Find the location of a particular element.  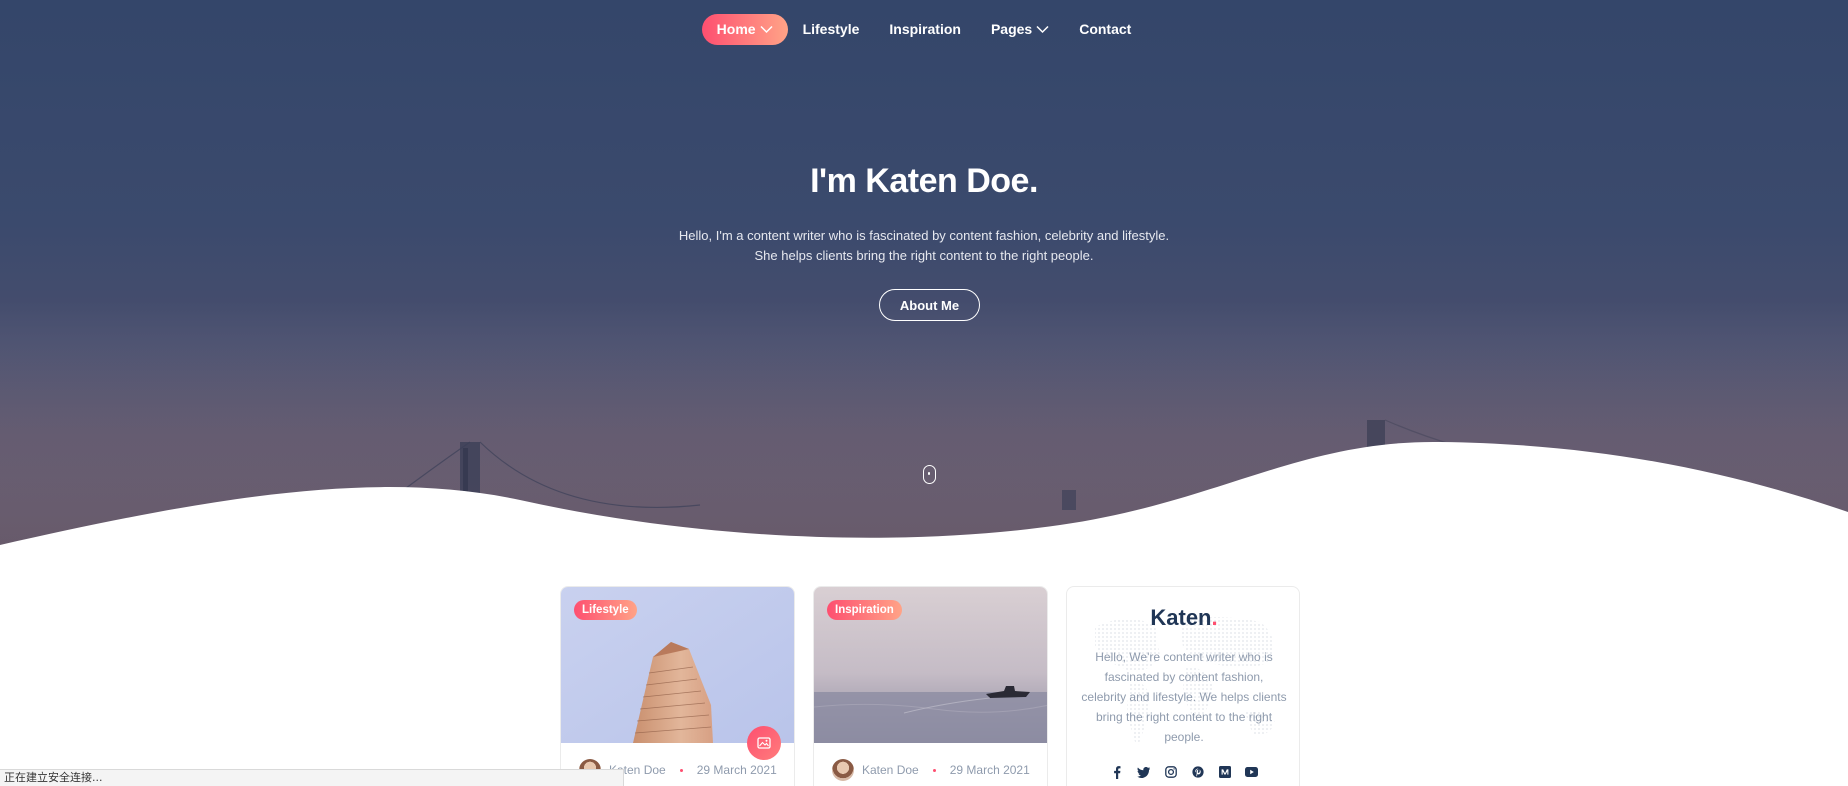

post-card: Lifestyle Katen Doe 29 March 2021 is located at coordinates (677, 686).